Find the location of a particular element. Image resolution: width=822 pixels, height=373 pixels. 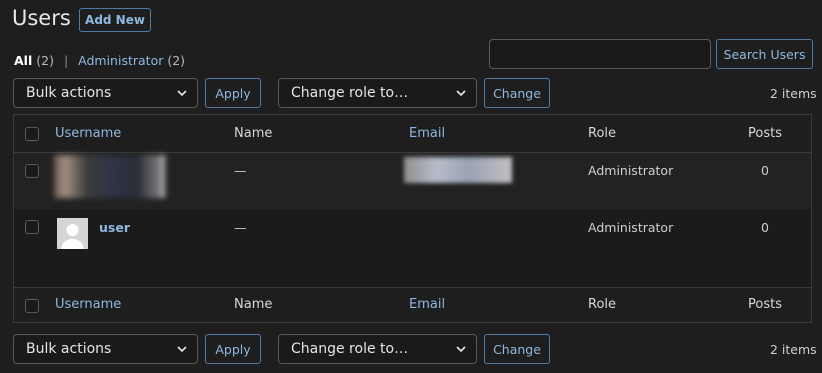

apply-button-bottom: Apply is located at coordinates (233, 349).